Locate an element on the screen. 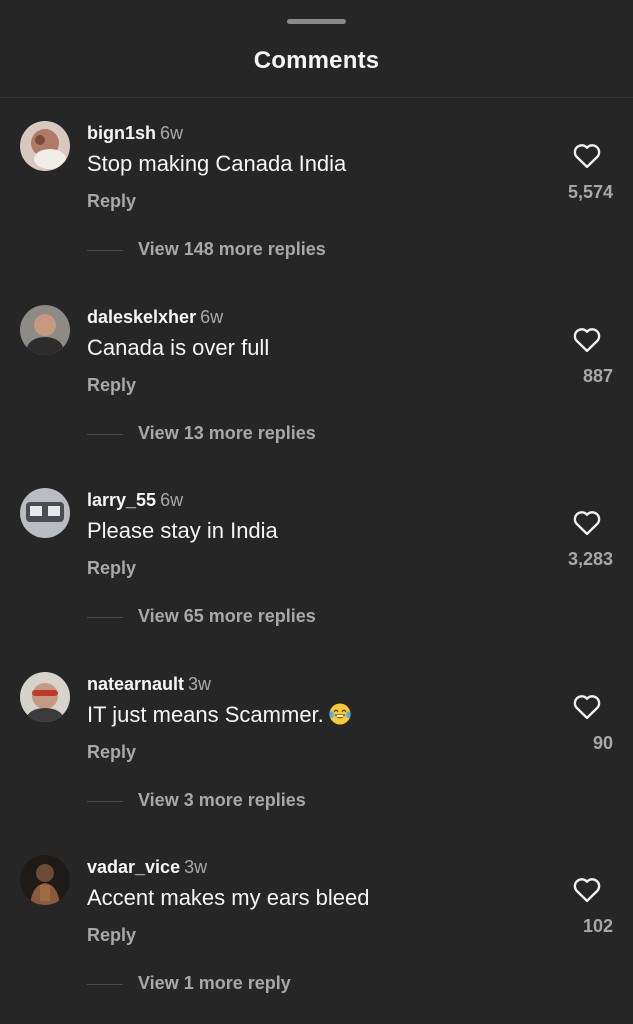 This screenshot has width=633, height=1024. comment-text: IT just means Scammer. is located at coordinates (219, 715).